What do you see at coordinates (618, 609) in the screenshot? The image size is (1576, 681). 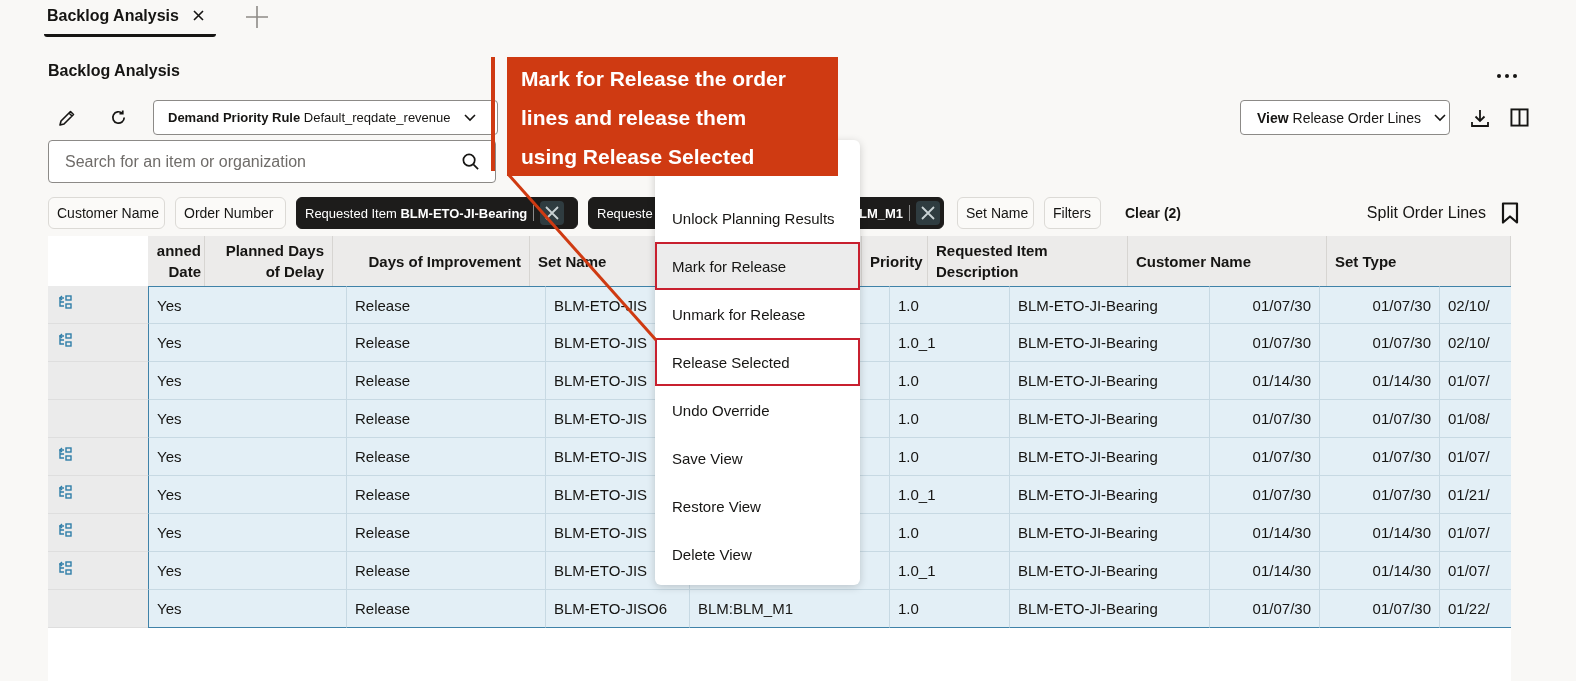 I see `table-cell: BLM-ETO-JISO6` at bounding box center [618, 609].